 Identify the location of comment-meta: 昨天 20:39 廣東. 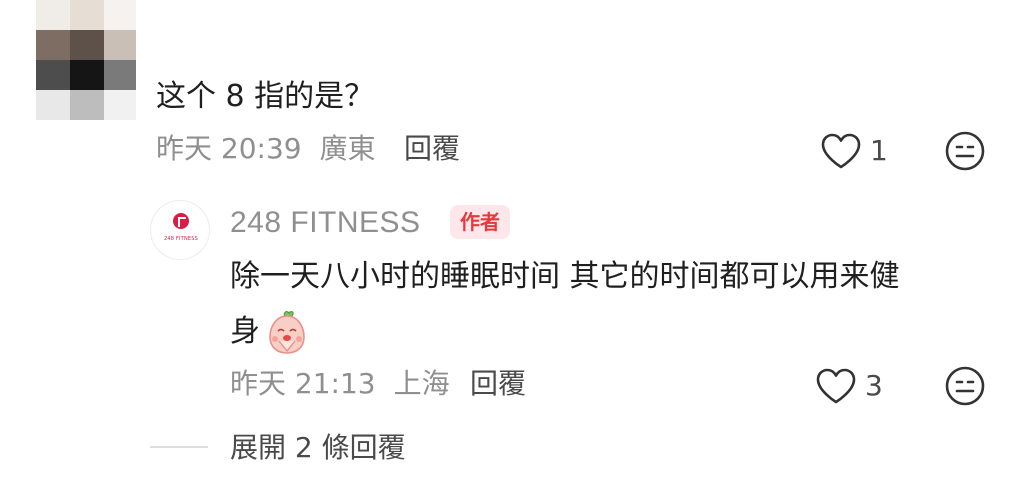
(266, 149).